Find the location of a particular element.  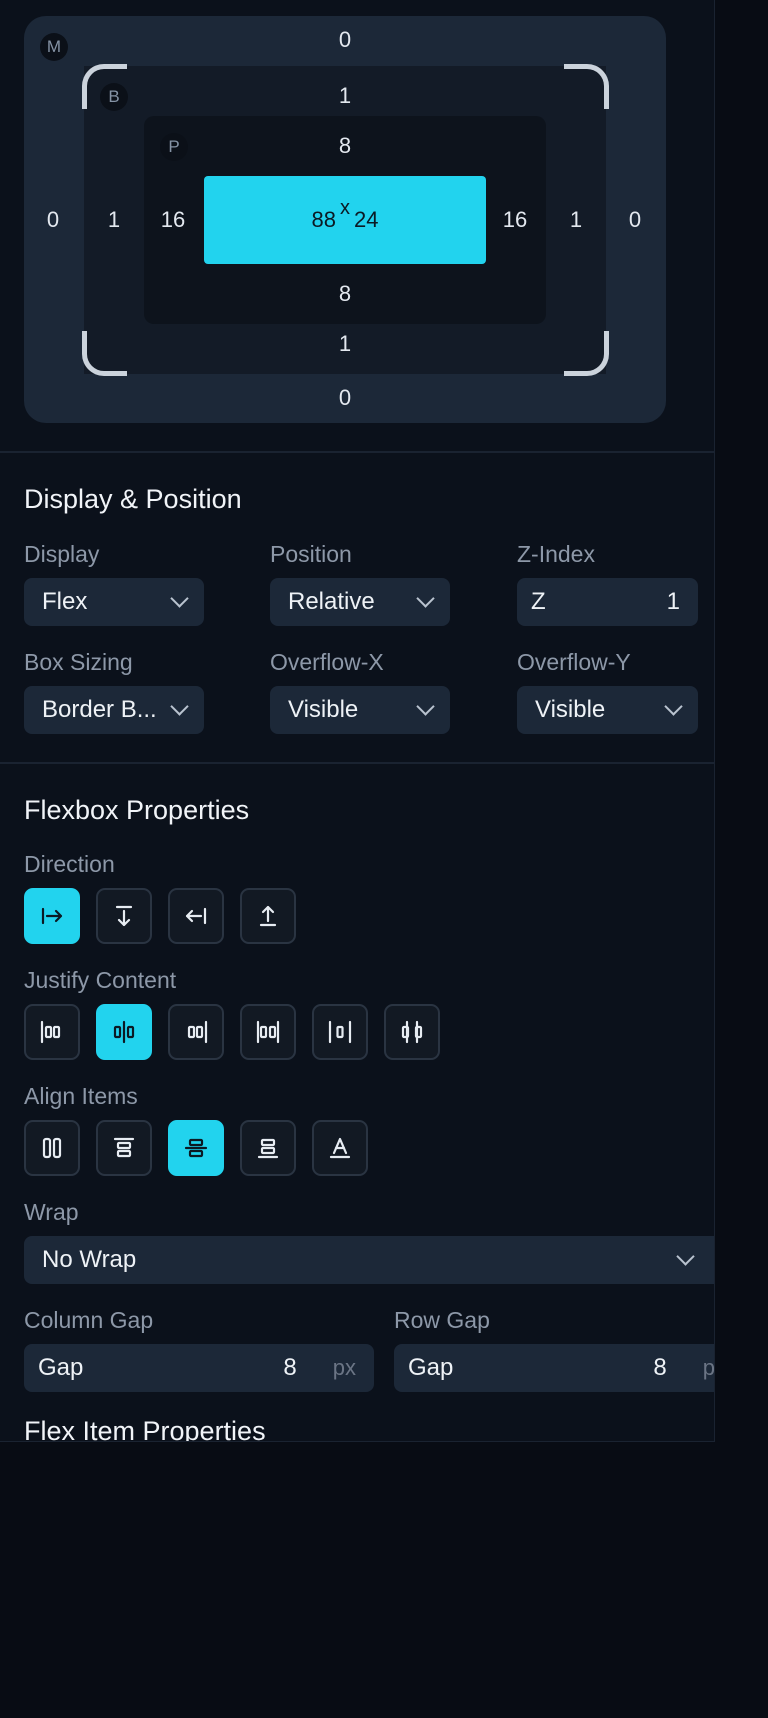

justify-space-between-icon is located at coordinates (268, 1032).